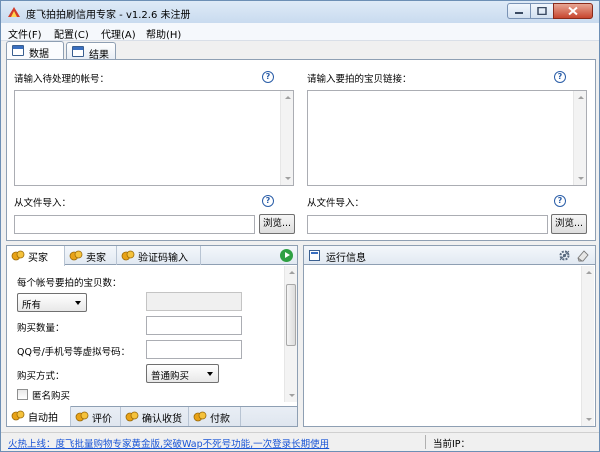  What do you see at coordinates (427, 224) in the screenshot?
I see `import-right-path-input` at bounding box center [427, 224].